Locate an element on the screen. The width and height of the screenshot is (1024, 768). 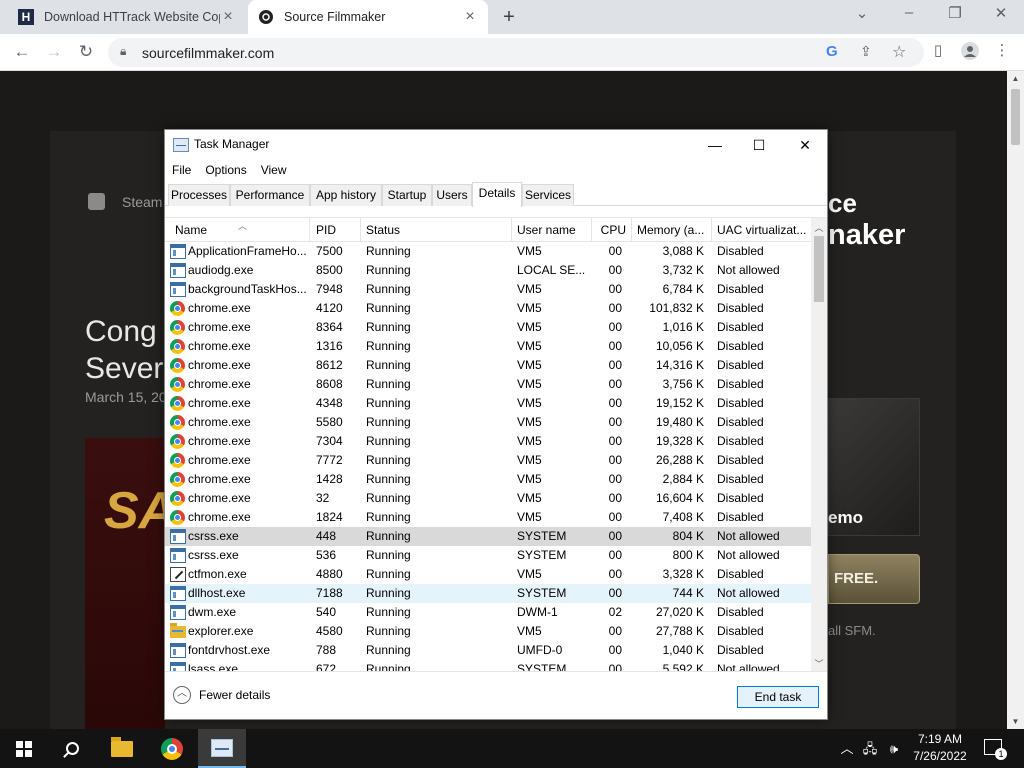
cell-pid: 8612 is located at coordinates (329, 365).